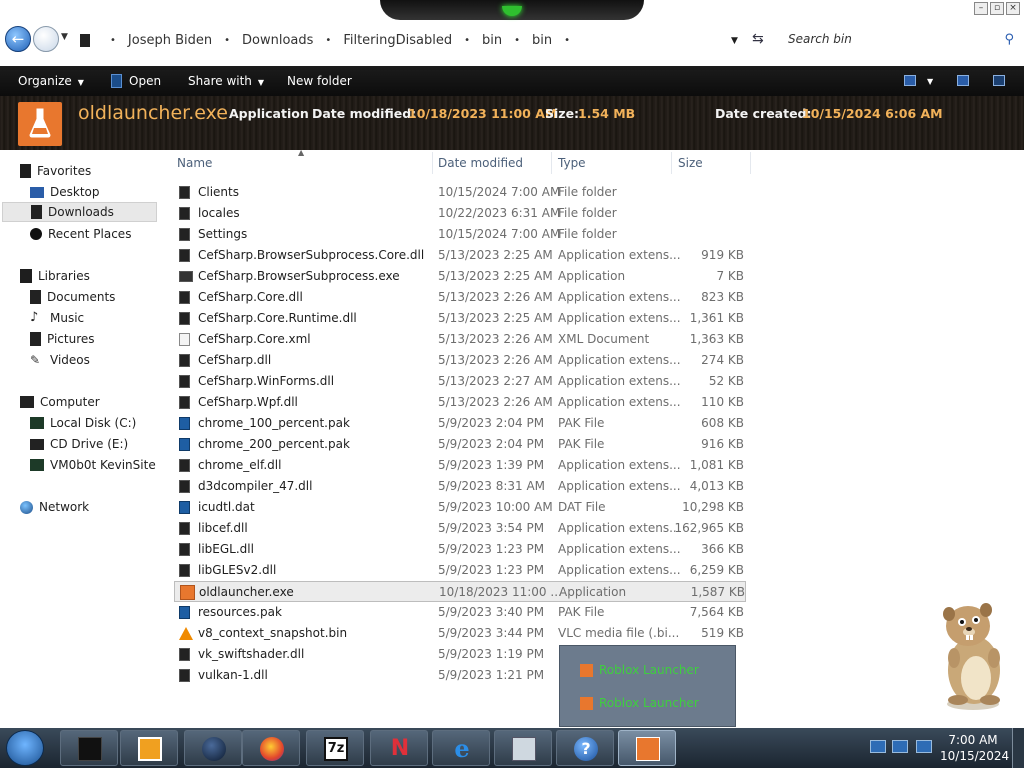  I want to click on breadcrumb-item: FilteringDisabled, so click(397, 40).